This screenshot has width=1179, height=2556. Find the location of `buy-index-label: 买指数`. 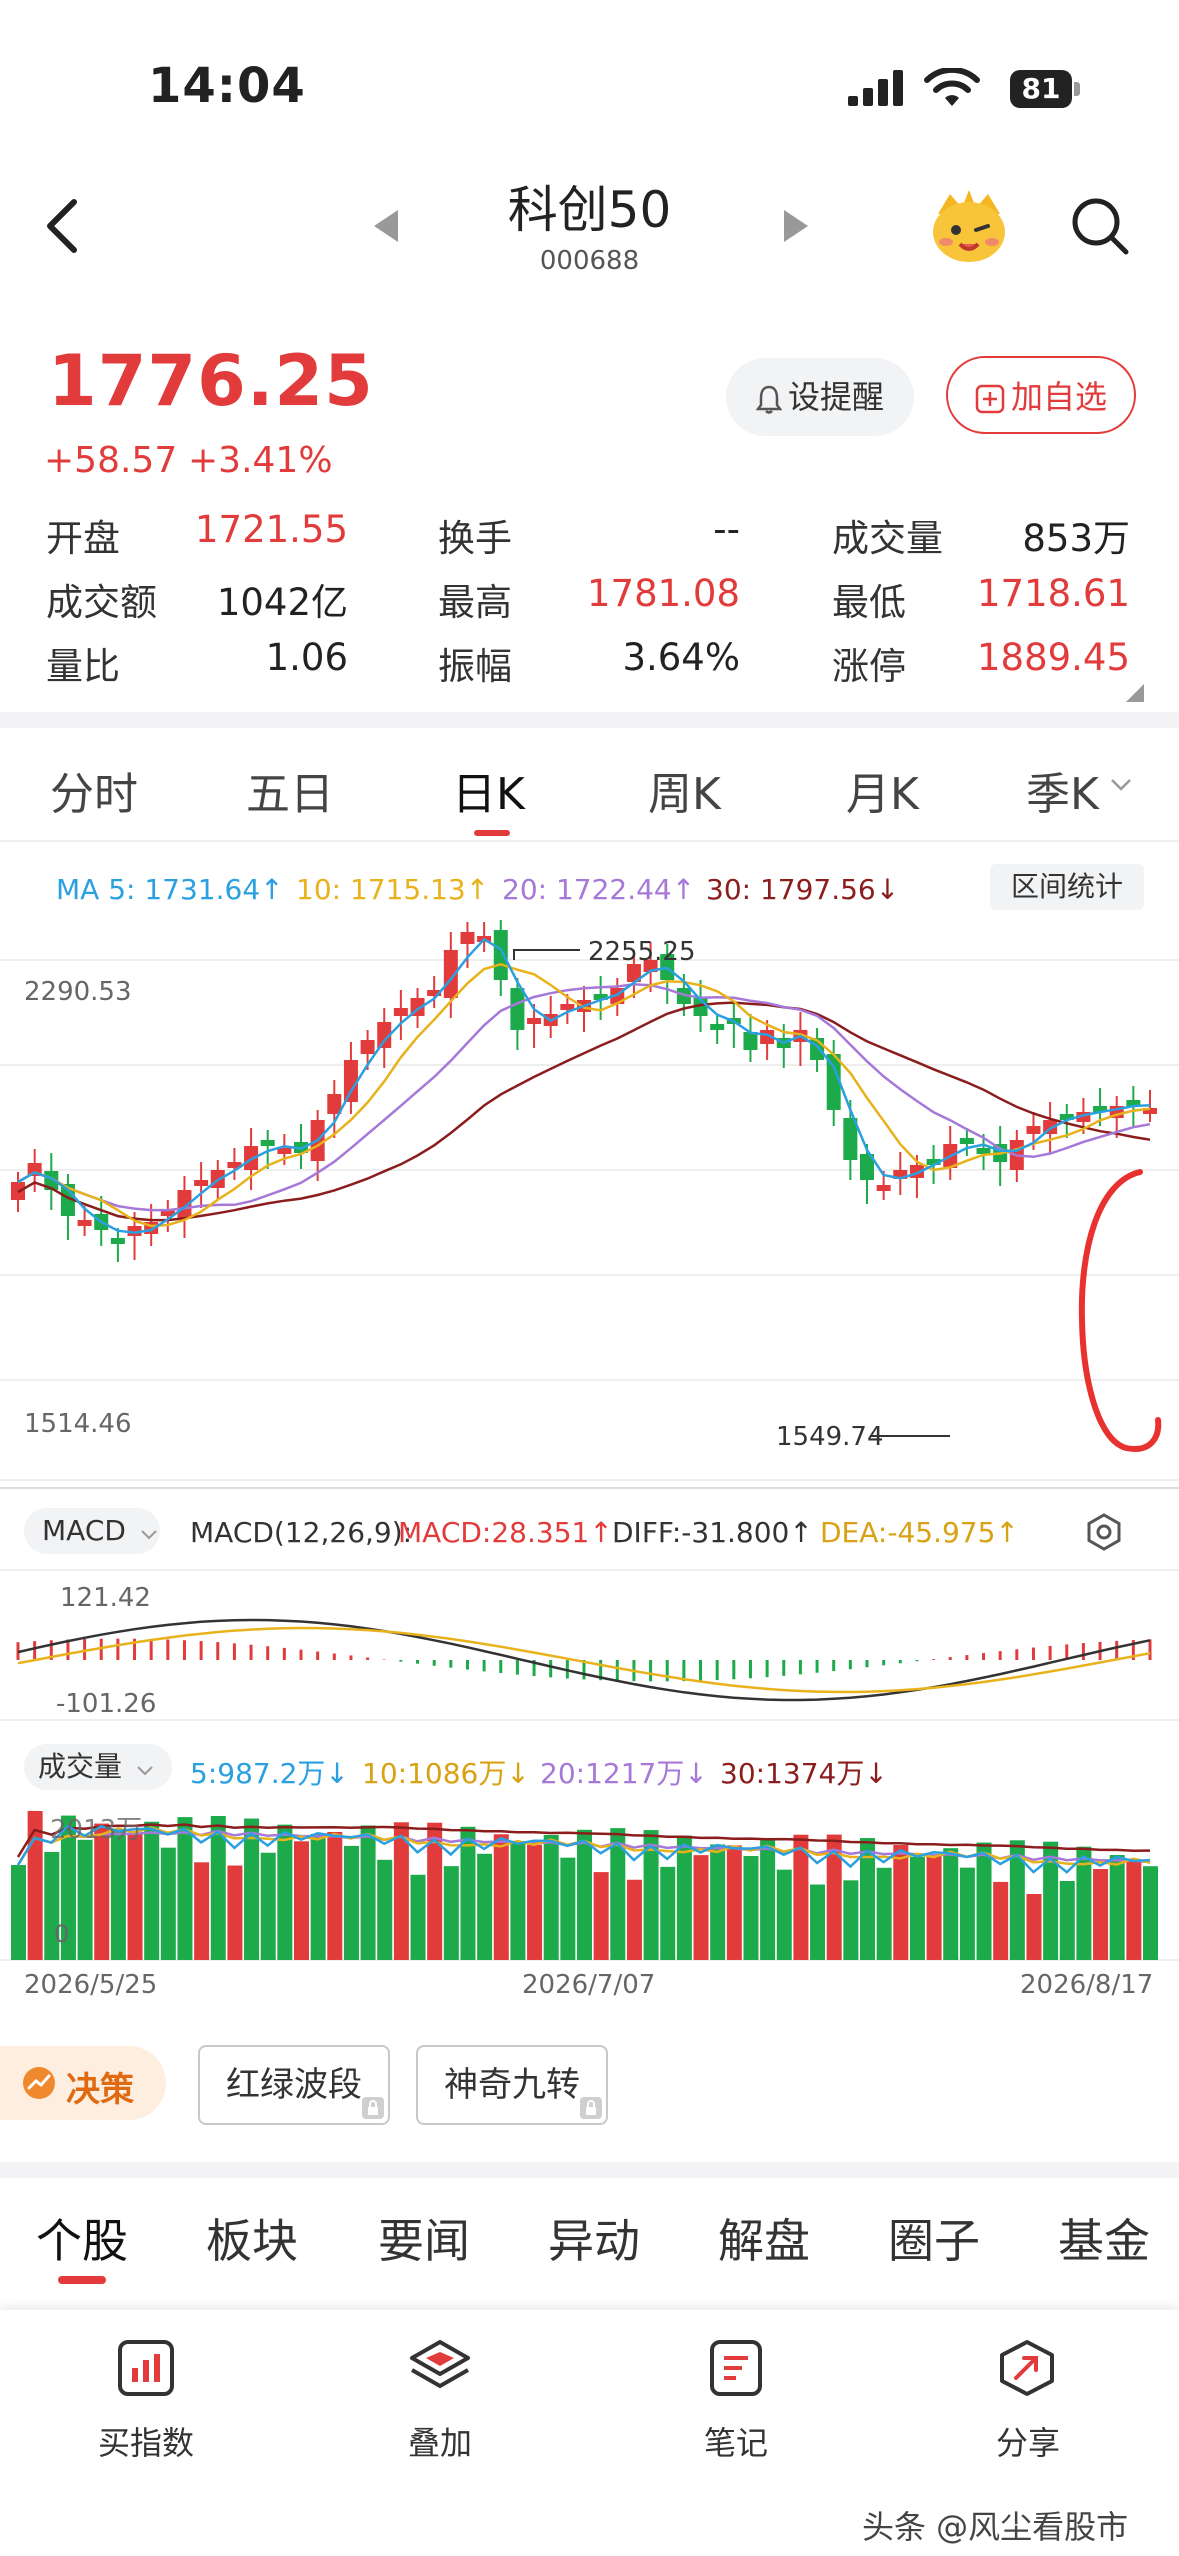

buy-index-label: 买指数 is located at coordinates (146, 2441).